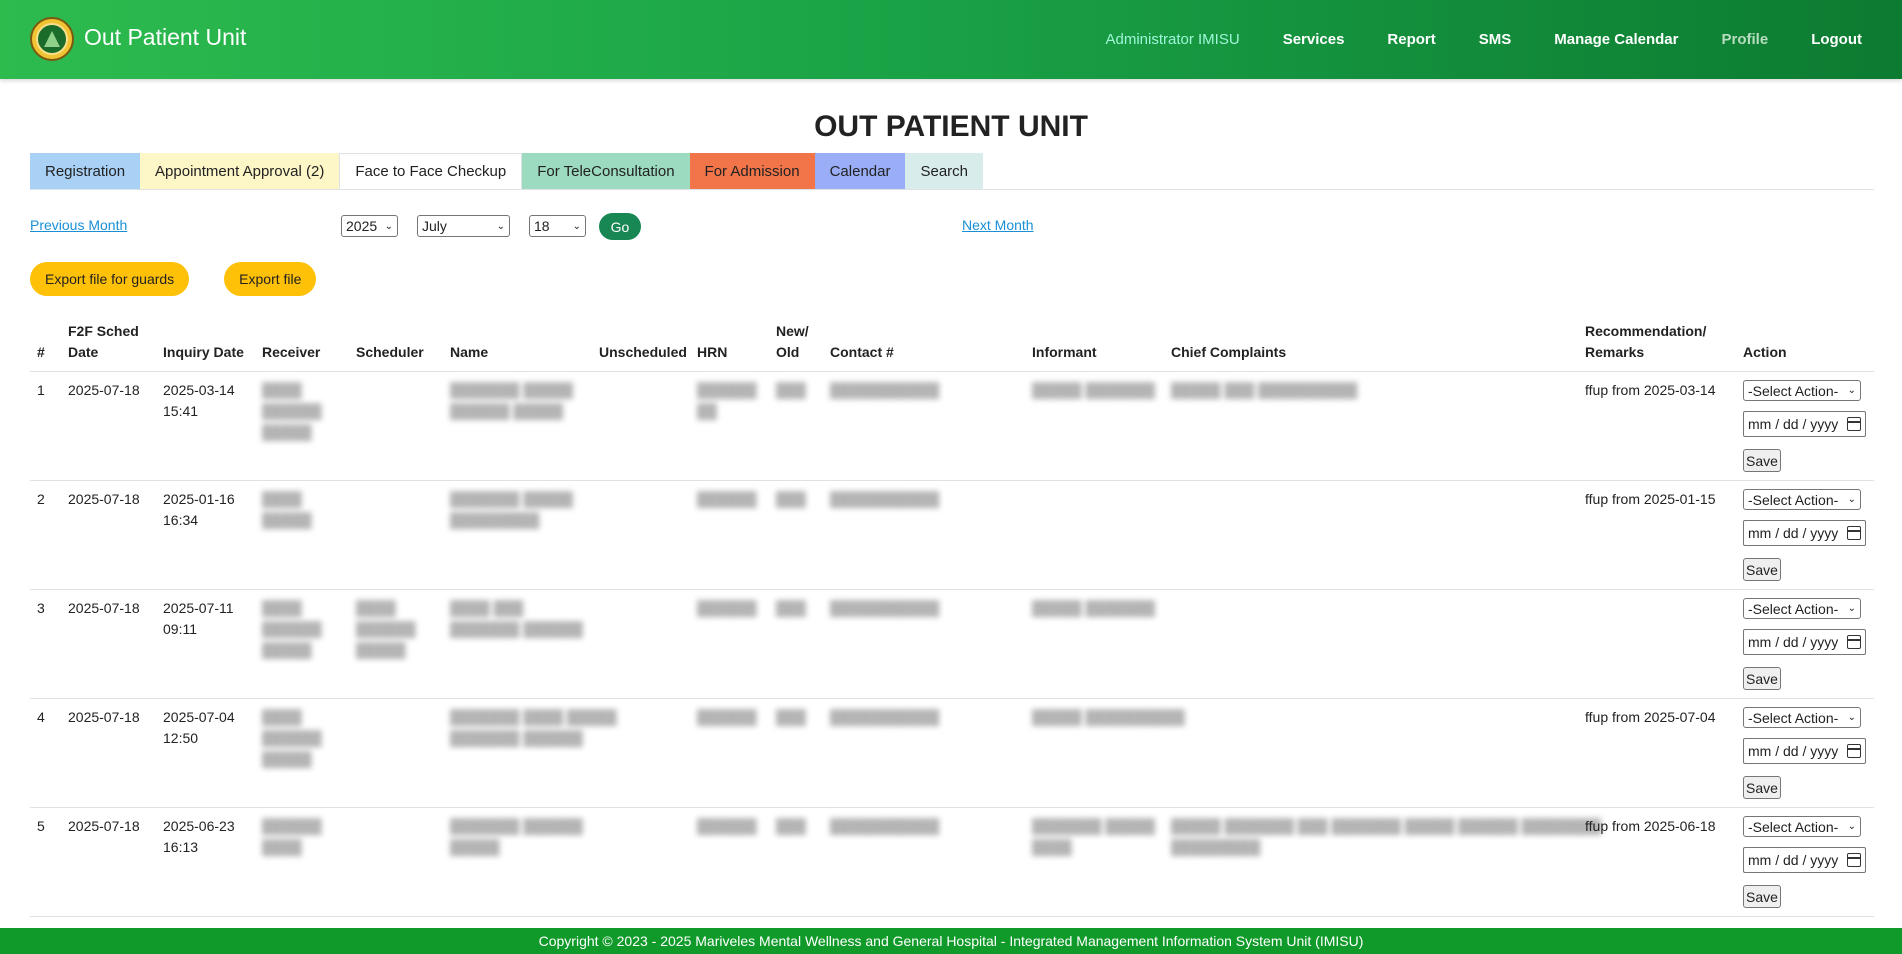 This screenshot has height=954, width=1902. Describe the element at coordinates (1093, 390) in the screenshot. I see `informant-redacted: █████ ███████` at that location.